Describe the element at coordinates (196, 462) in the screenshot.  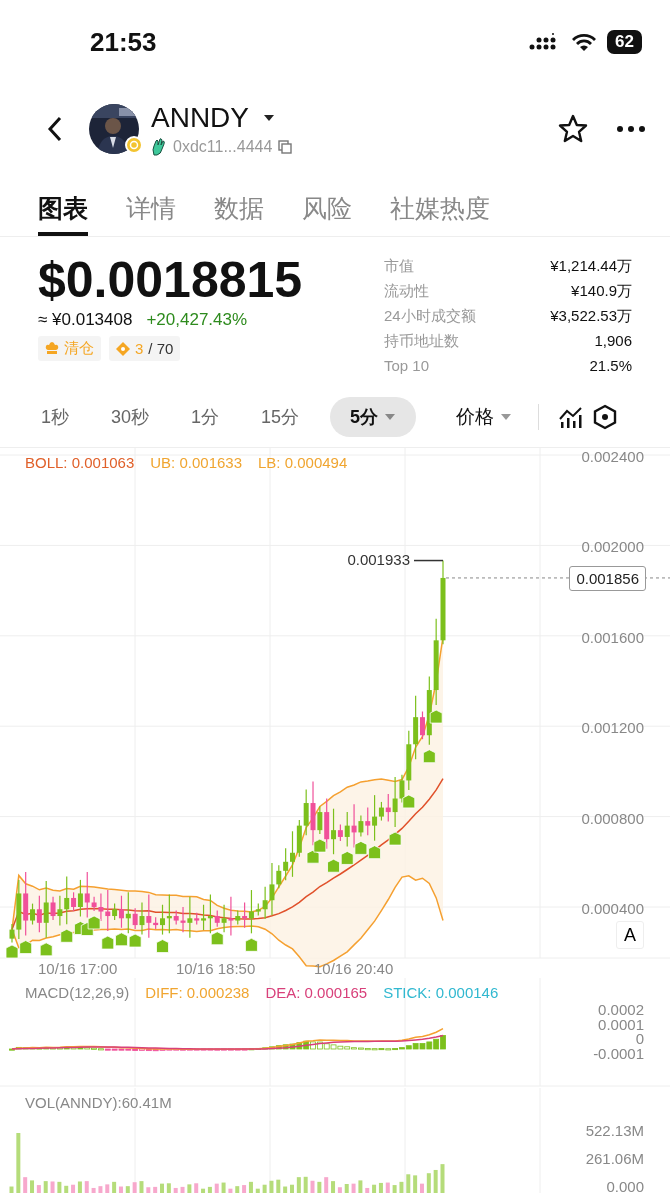
I see `indicator-legend: UB: 0.001633` at that location.